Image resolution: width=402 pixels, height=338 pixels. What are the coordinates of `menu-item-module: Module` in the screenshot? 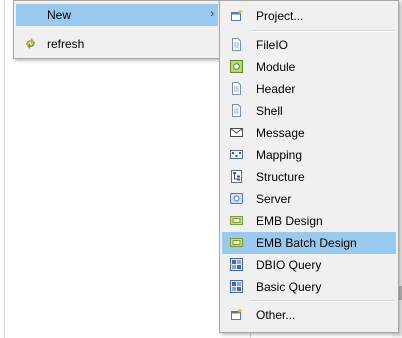 It's located at (309, 67).